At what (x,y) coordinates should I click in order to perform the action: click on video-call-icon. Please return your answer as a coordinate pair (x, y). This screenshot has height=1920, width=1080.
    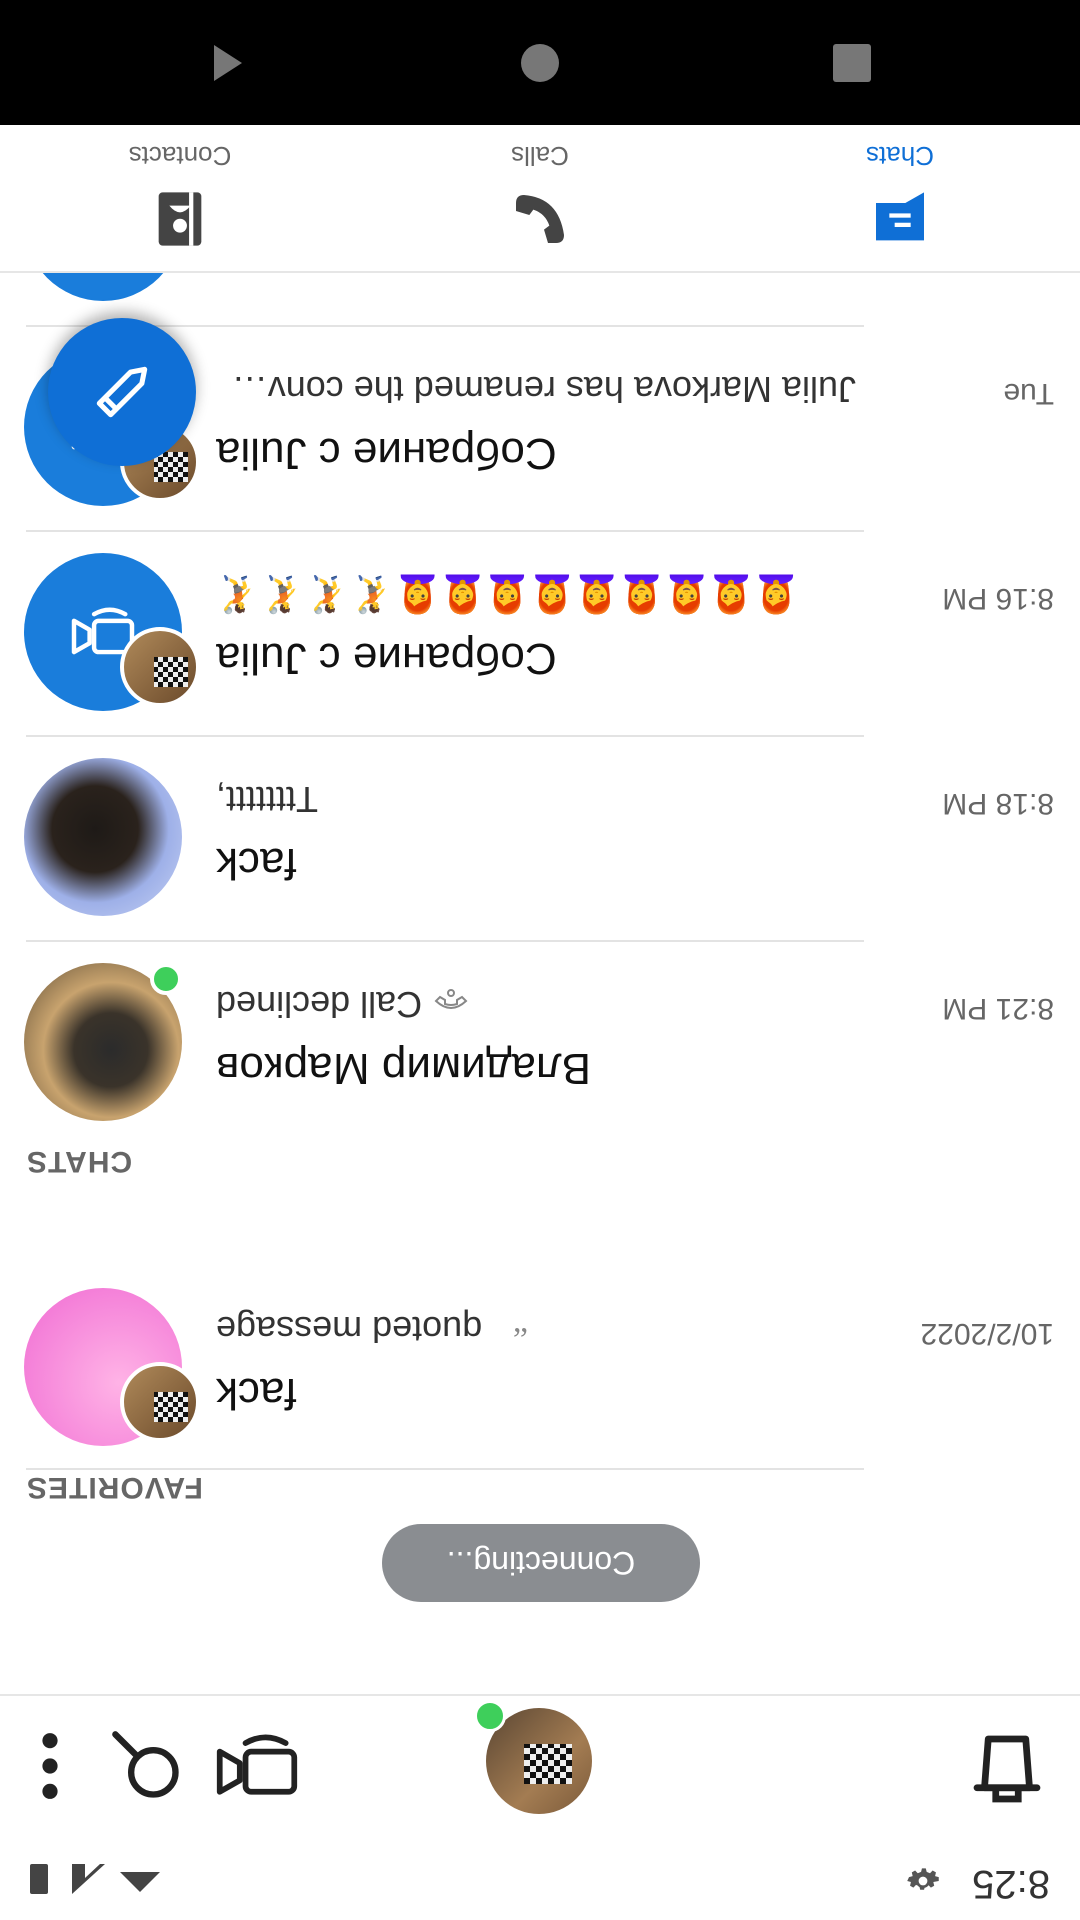
    Looking at the image, I should click on (257, 1766).